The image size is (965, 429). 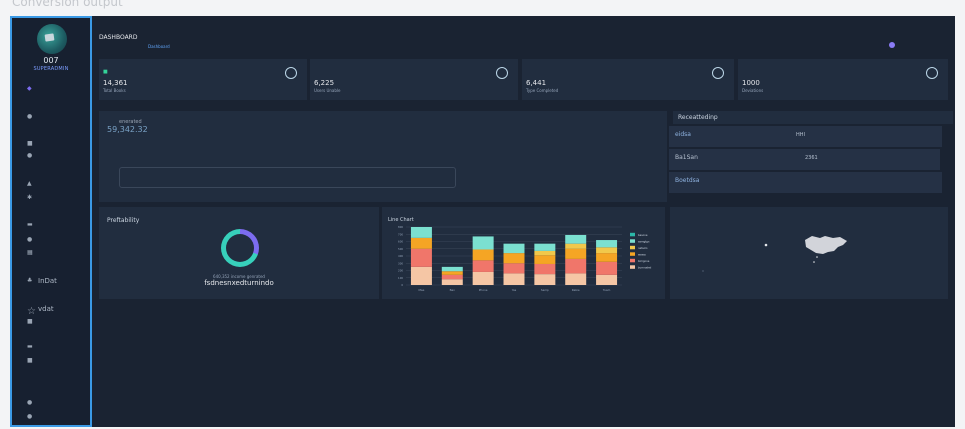 I want to click on stat-value: 6,225, so click(x=324, y=83).